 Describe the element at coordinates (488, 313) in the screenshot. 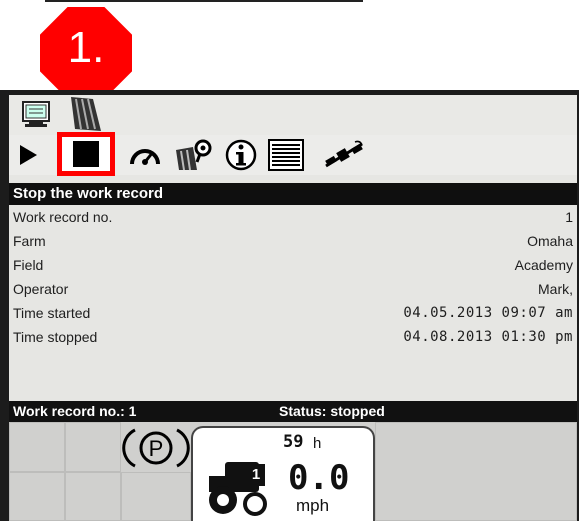

I see `row-value: 04.05.2013 09:07 am` at that location.